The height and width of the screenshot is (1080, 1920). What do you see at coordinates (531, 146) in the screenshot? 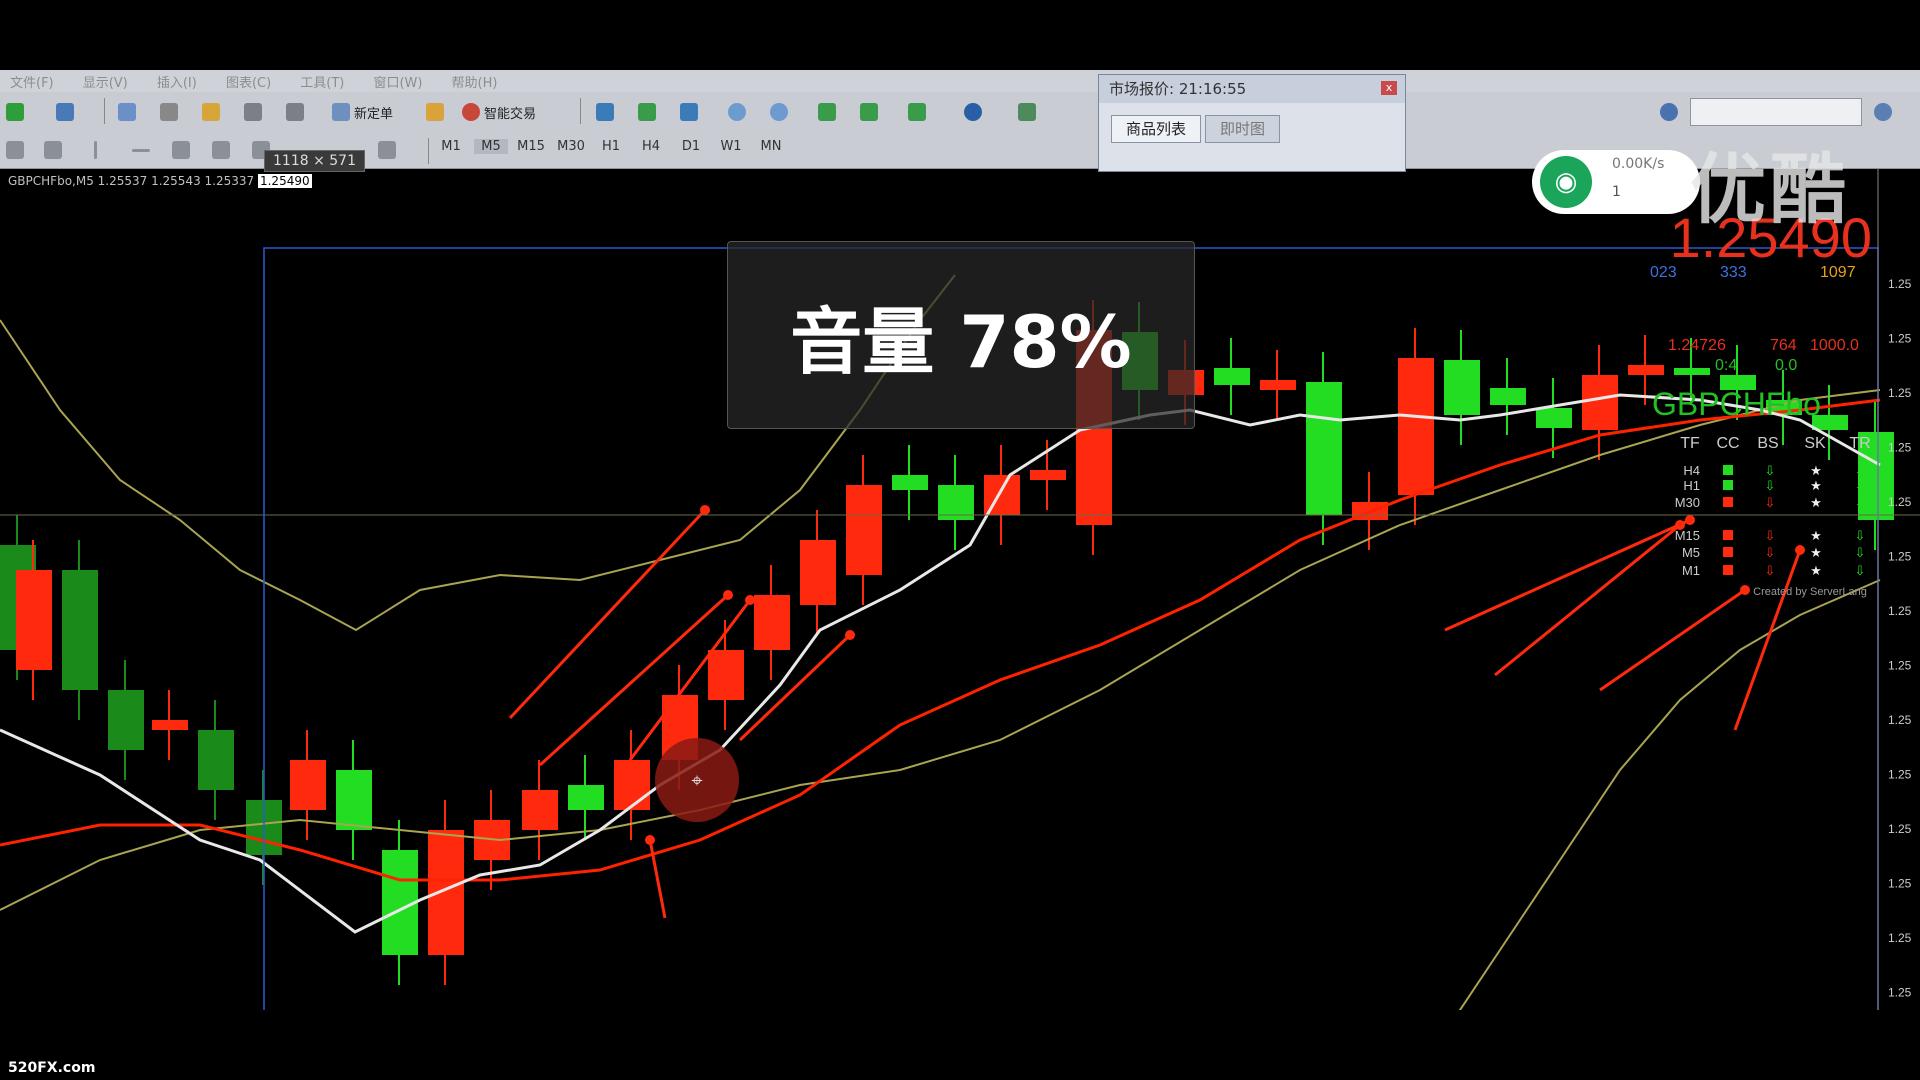
I see `timeframe-m15: M15` at bounding box center [531, 146].